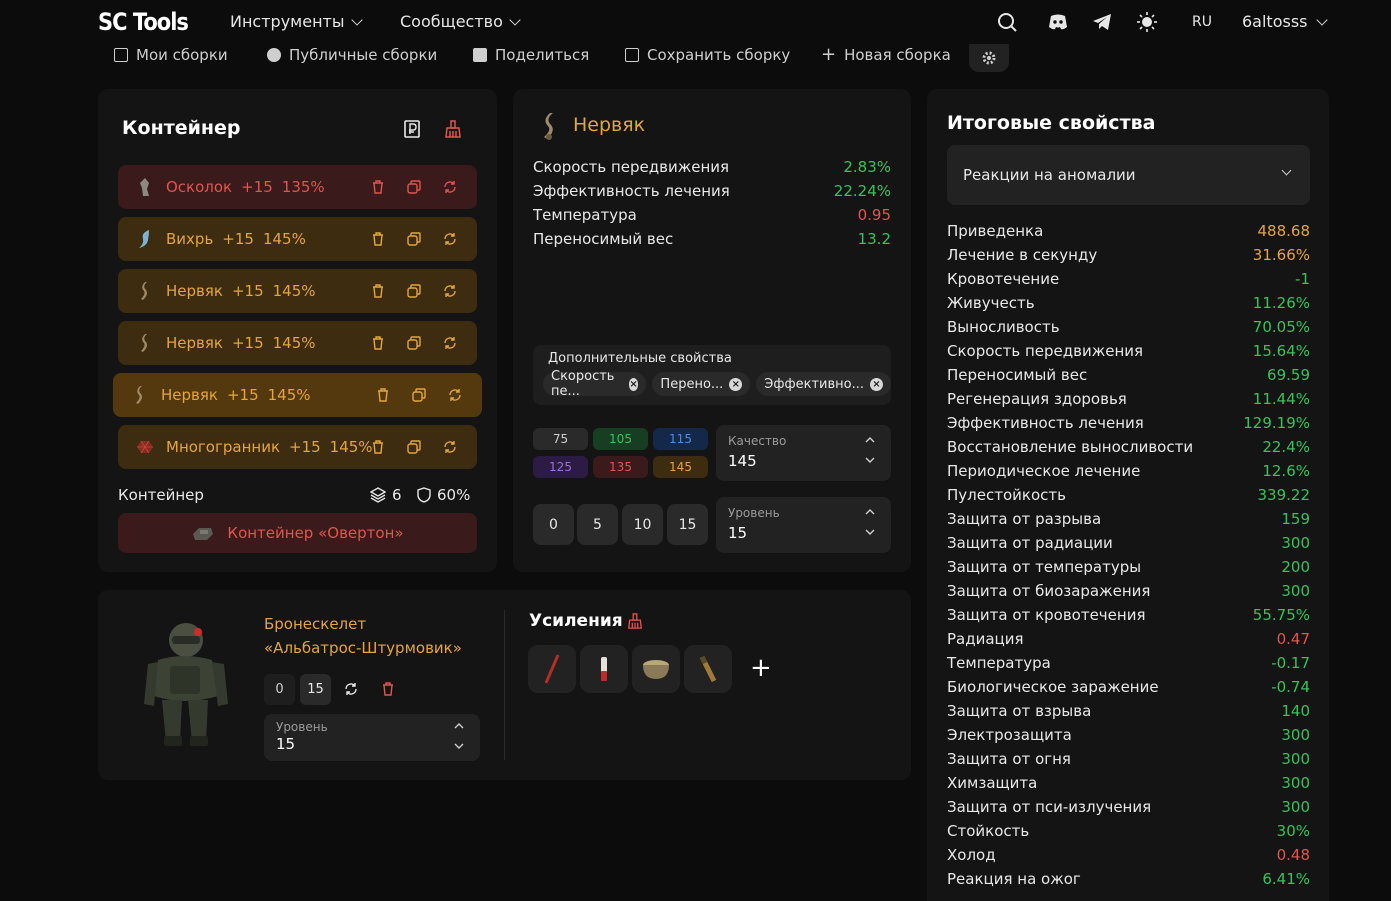 The height and width of the screenshot is (901, 1391). I want to click on quality-75-button: 75, so click(560, 439).